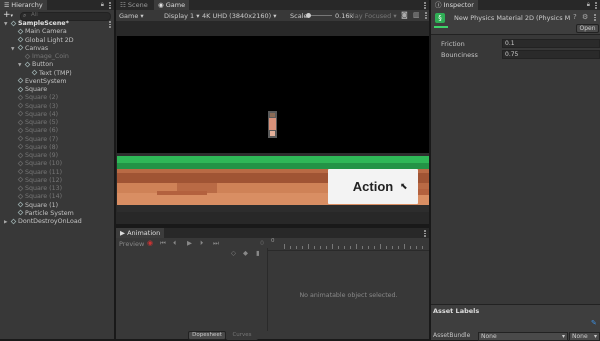 Image resolution: width=600 pixels, height=341 pixels. What do you see at coordinates (239, 16) in the screenshot?
I see `resolution-dropdown: 4K UHD (3840x2160) ▾` at bounding box center [239, 16].